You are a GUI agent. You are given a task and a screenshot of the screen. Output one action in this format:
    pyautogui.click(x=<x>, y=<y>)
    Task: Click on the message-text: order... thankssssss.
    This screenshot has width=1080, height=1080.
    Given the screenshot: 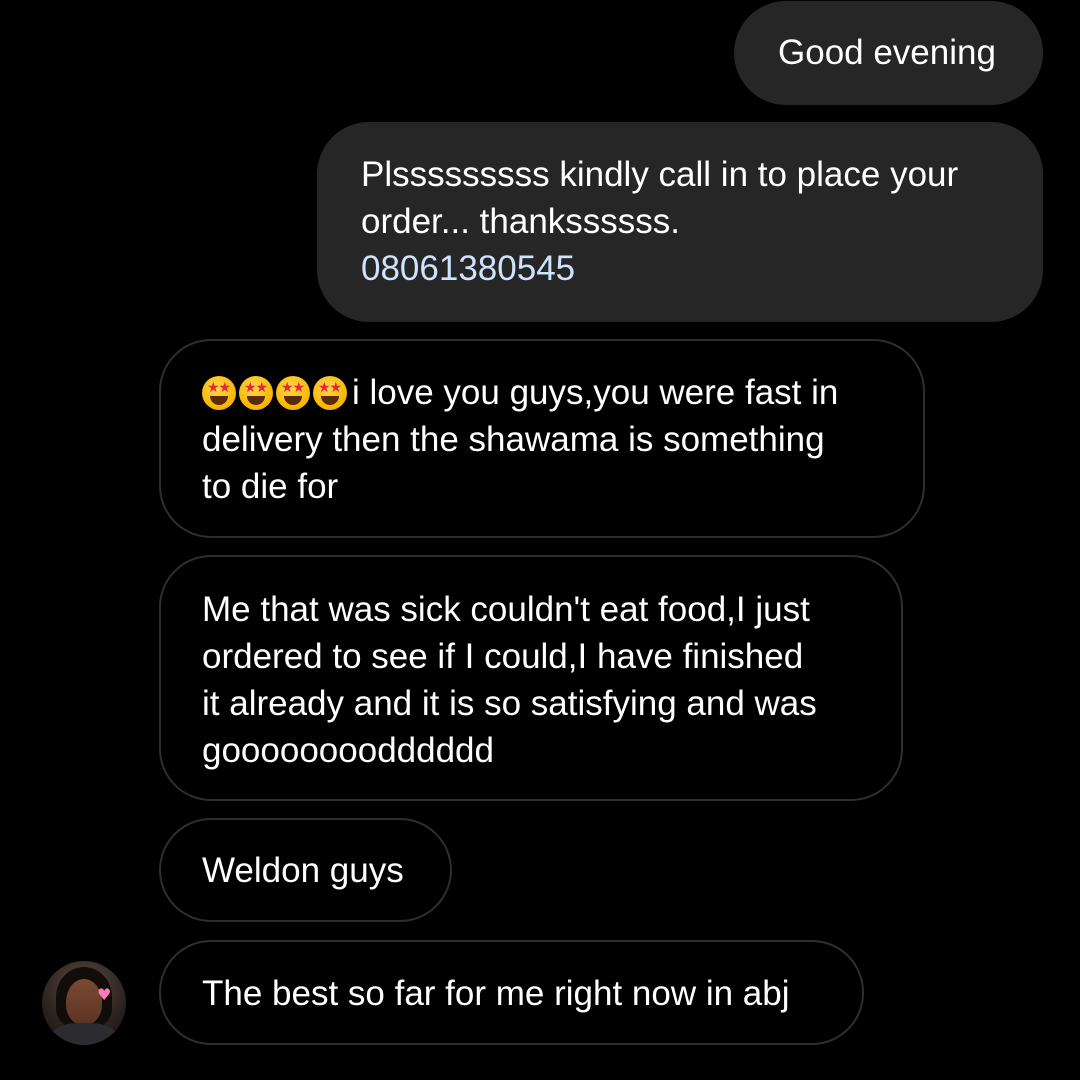 What is the action you would take?
    pyautogui.click(x=521, y=221)
    